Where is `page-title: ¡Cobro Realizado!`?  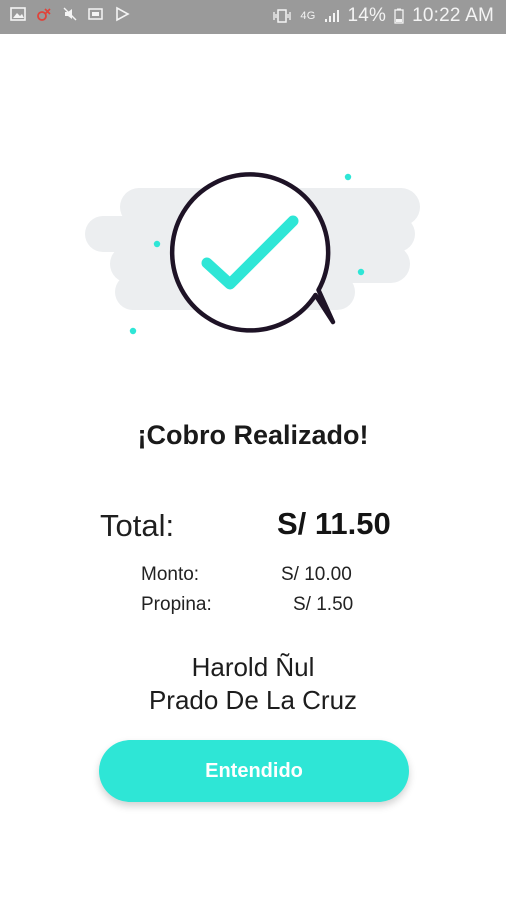 page-title: ¡Cobro Realizado! is located at coordinates (253, 435).